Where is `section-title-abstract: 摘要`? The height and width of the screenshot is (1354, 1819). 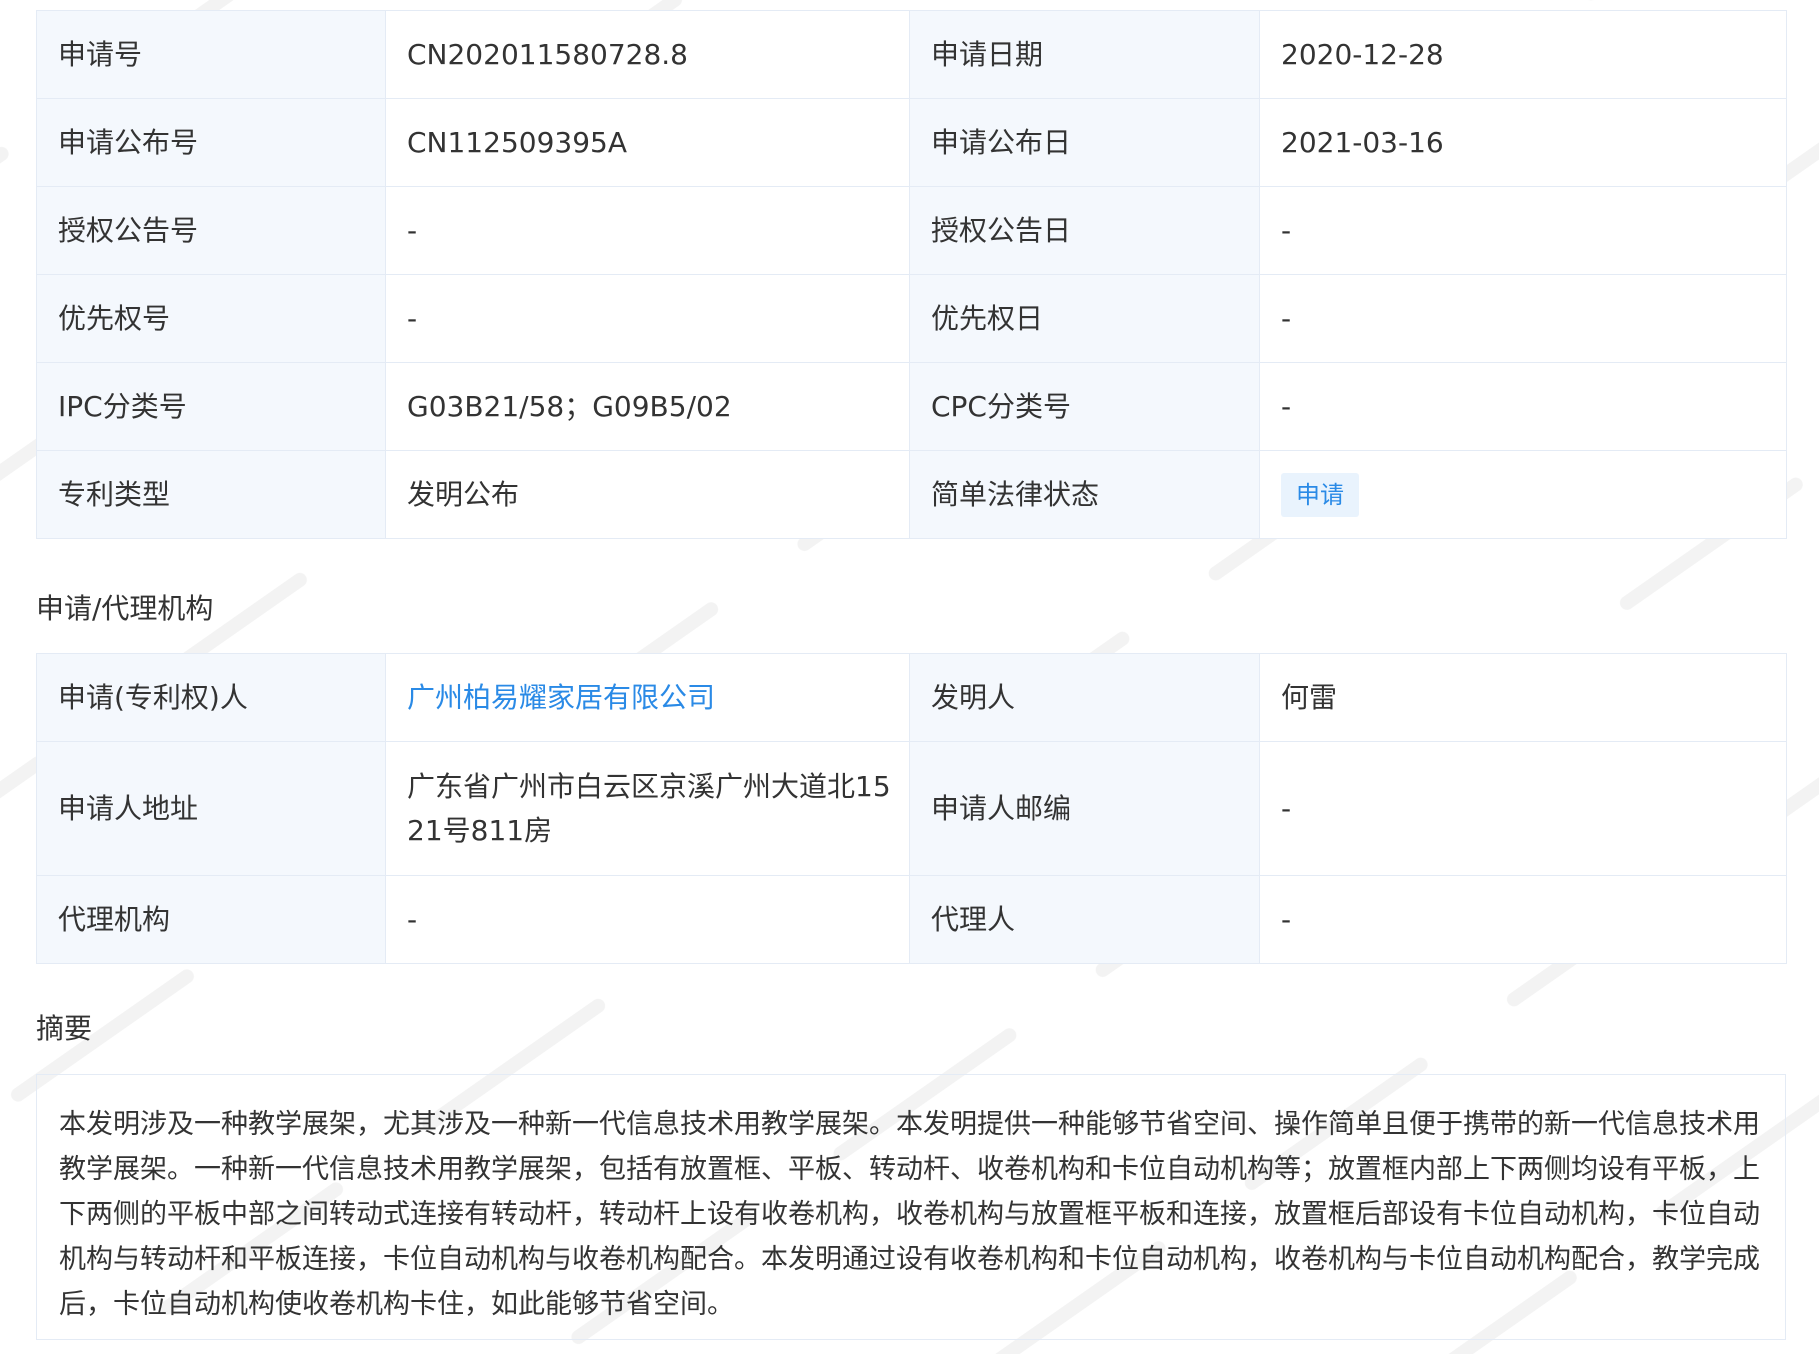
section-title-abstract: 摘要 is located at coordinates (64, 1028).